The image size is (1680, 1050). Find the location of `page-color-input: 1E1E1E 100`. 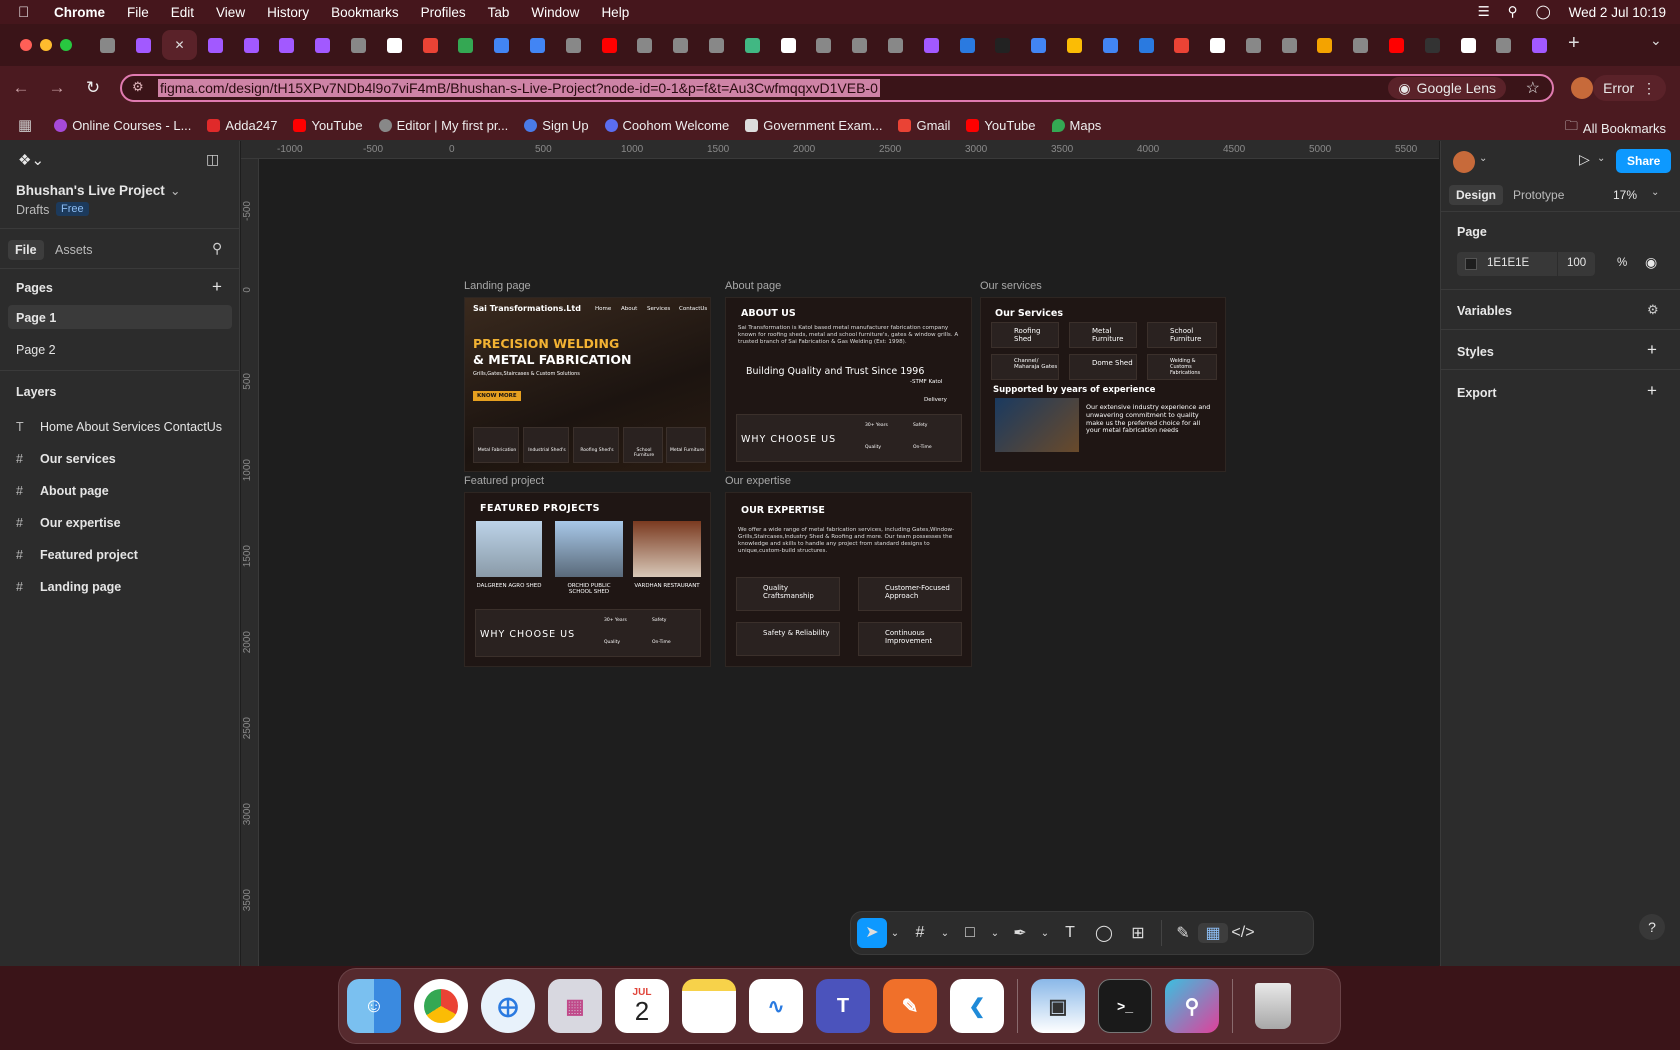

page-color-input: 1E1E1E 100 is located at coordinates (1526, 264).